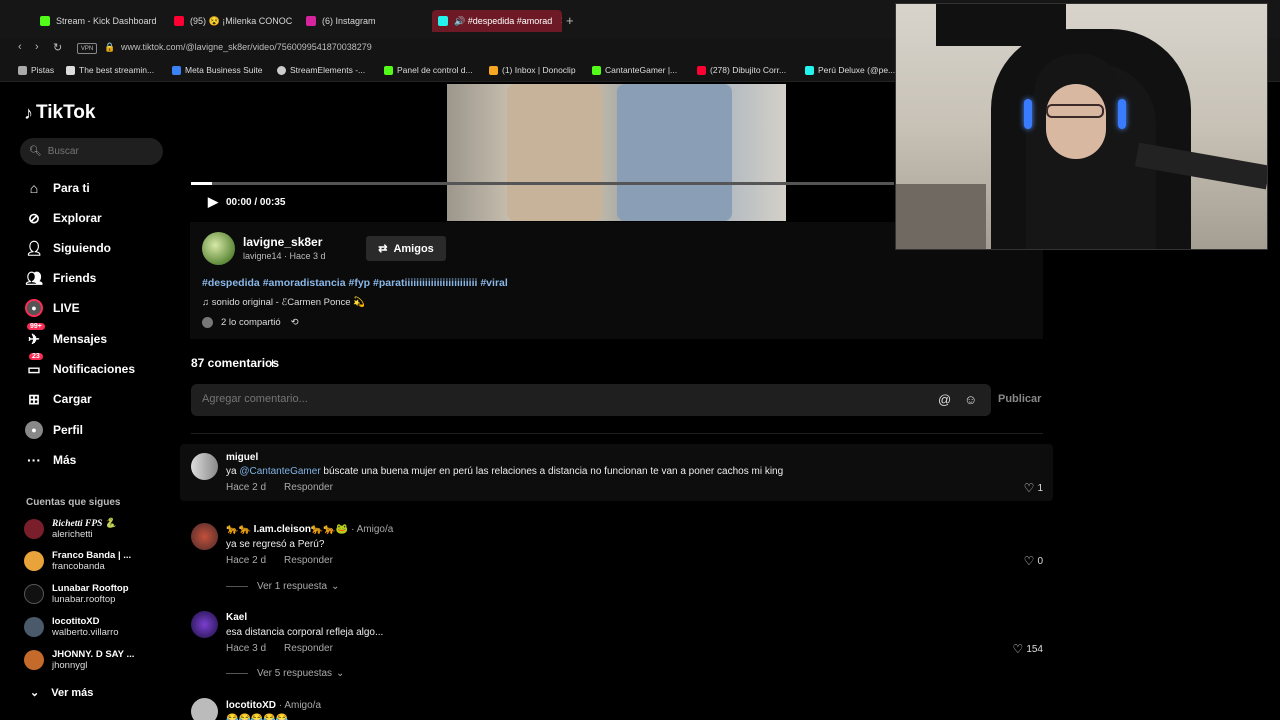 This screenshot has width=1280, height=720. I want to click on publish-button: Publicar, so click(1019, 399).